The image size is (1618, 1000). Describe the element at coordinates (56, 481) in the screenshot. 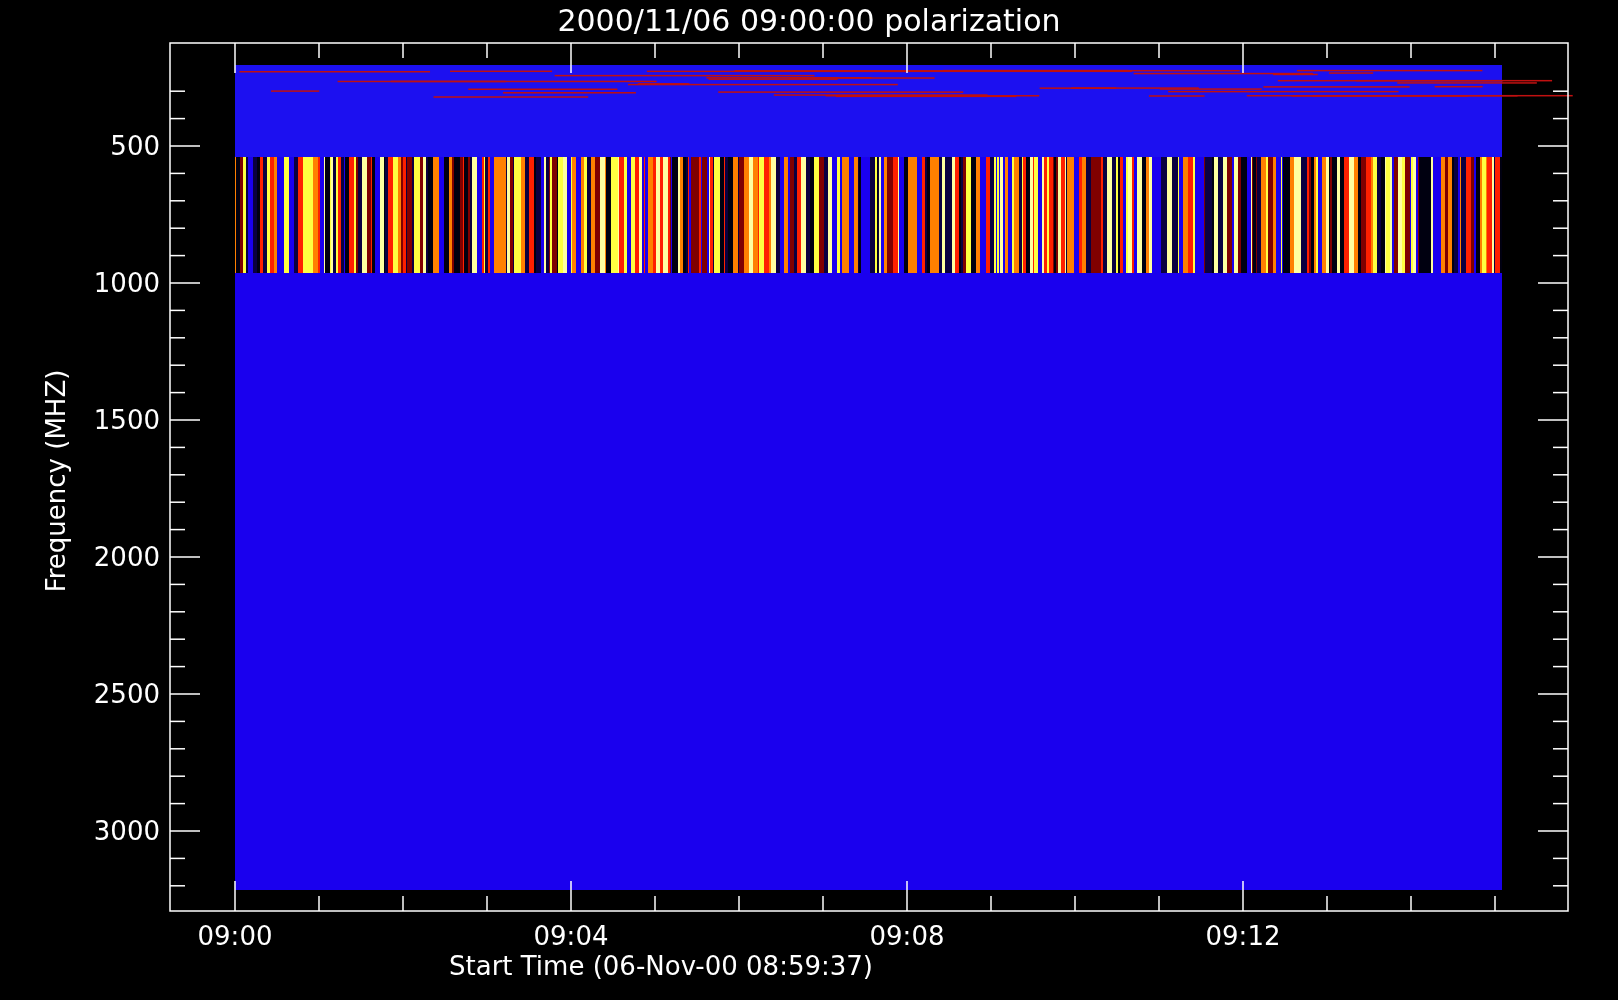

I see `y-axis-label: Frequency (MHZ)` at that location.